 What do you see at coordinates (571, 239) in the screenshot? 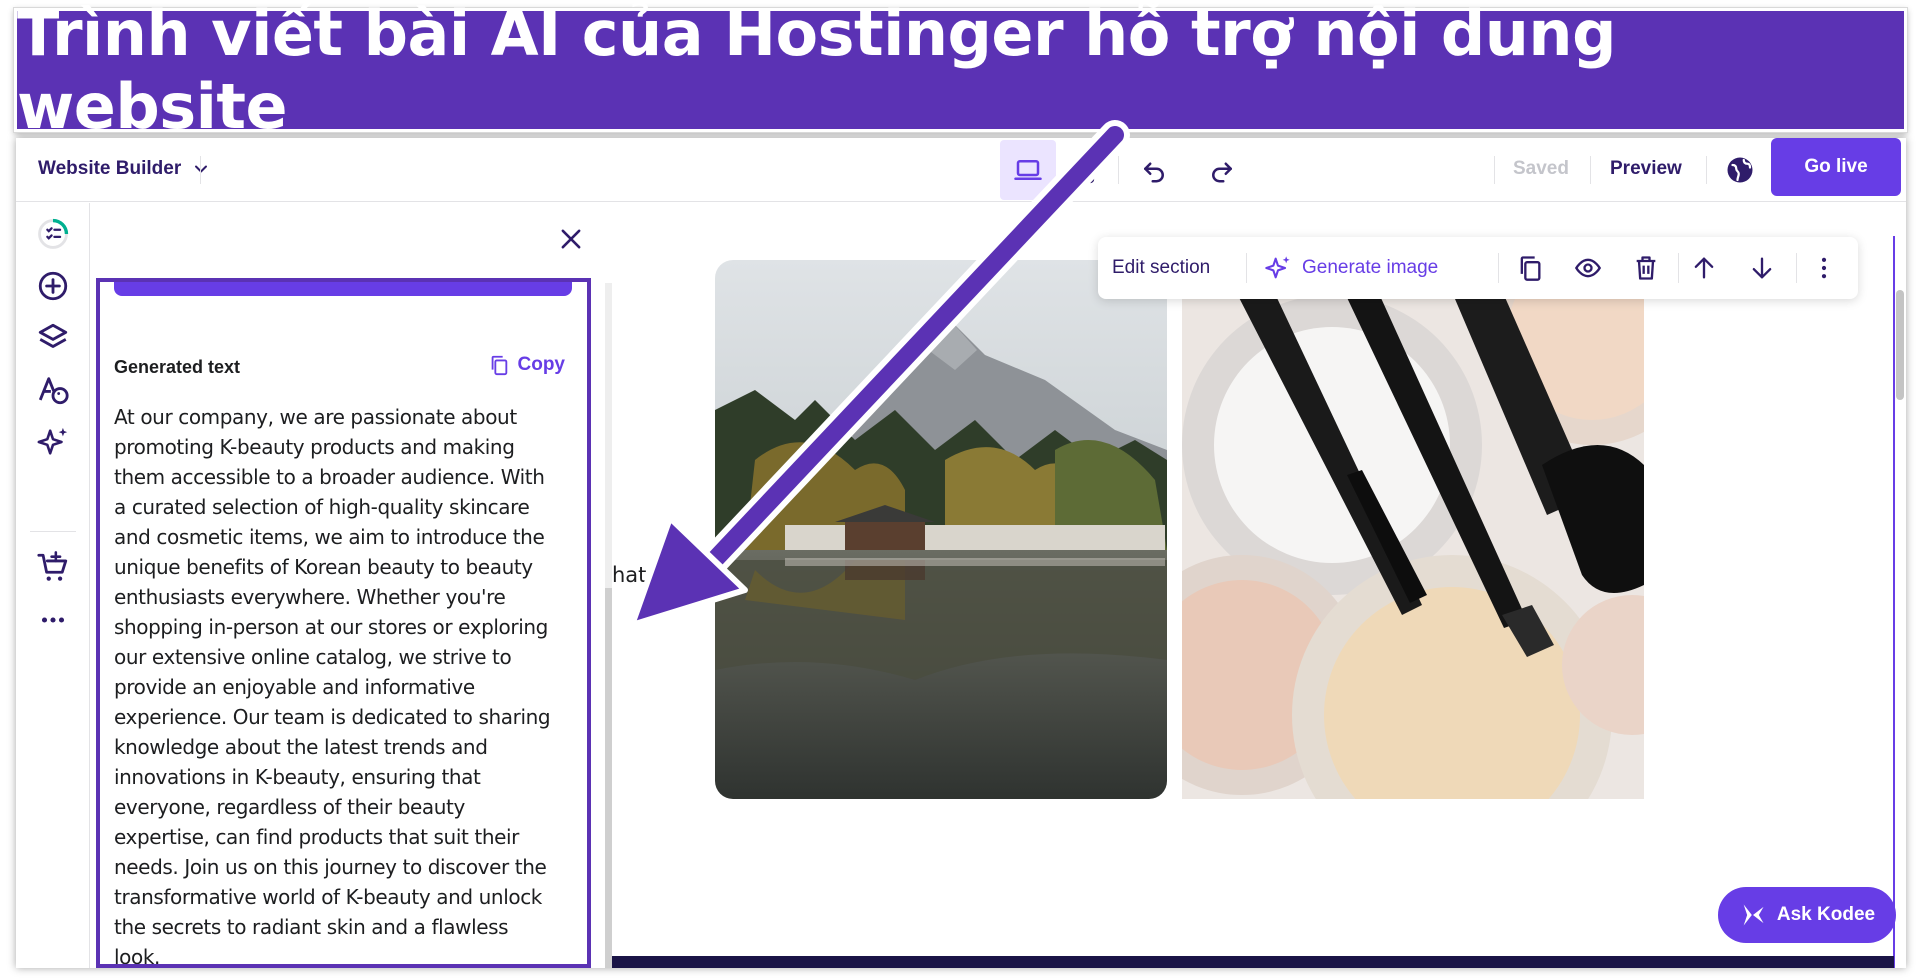
I see `close-icon` at bounding box center [571, 239].